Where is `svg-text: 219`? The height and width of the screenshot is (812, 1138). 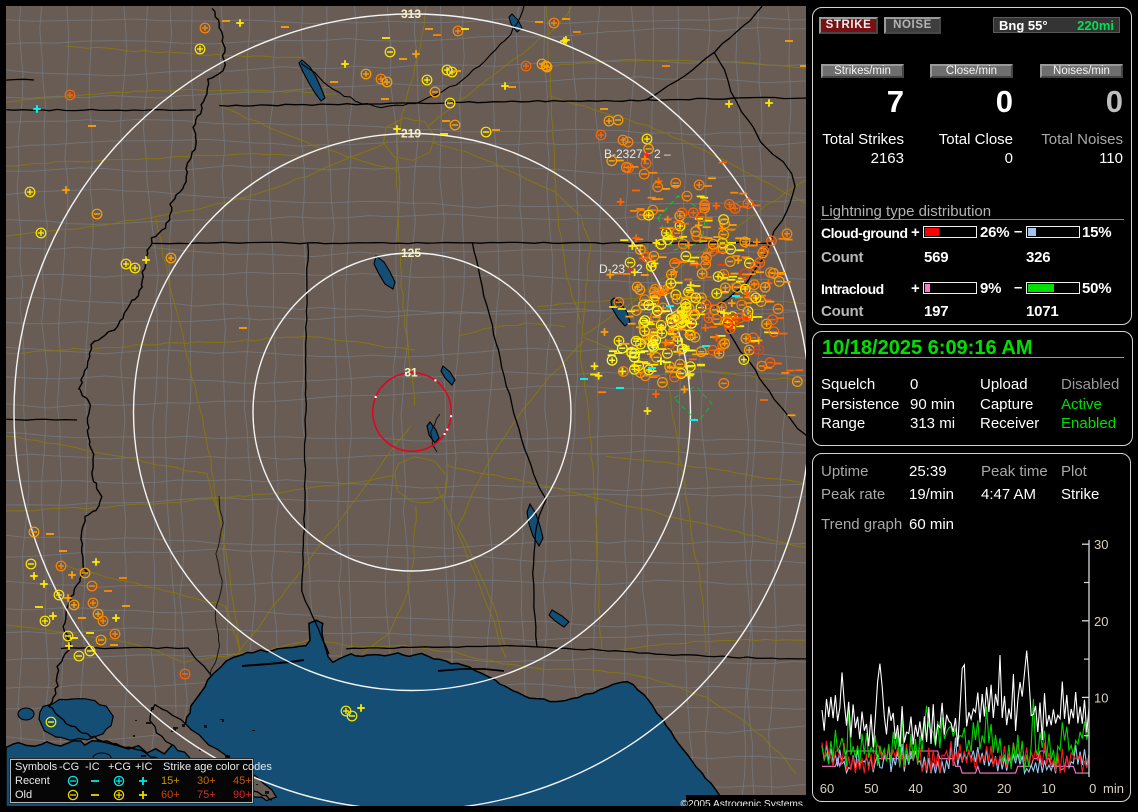
svg-text: 219 is located at coordinates (411, 134).